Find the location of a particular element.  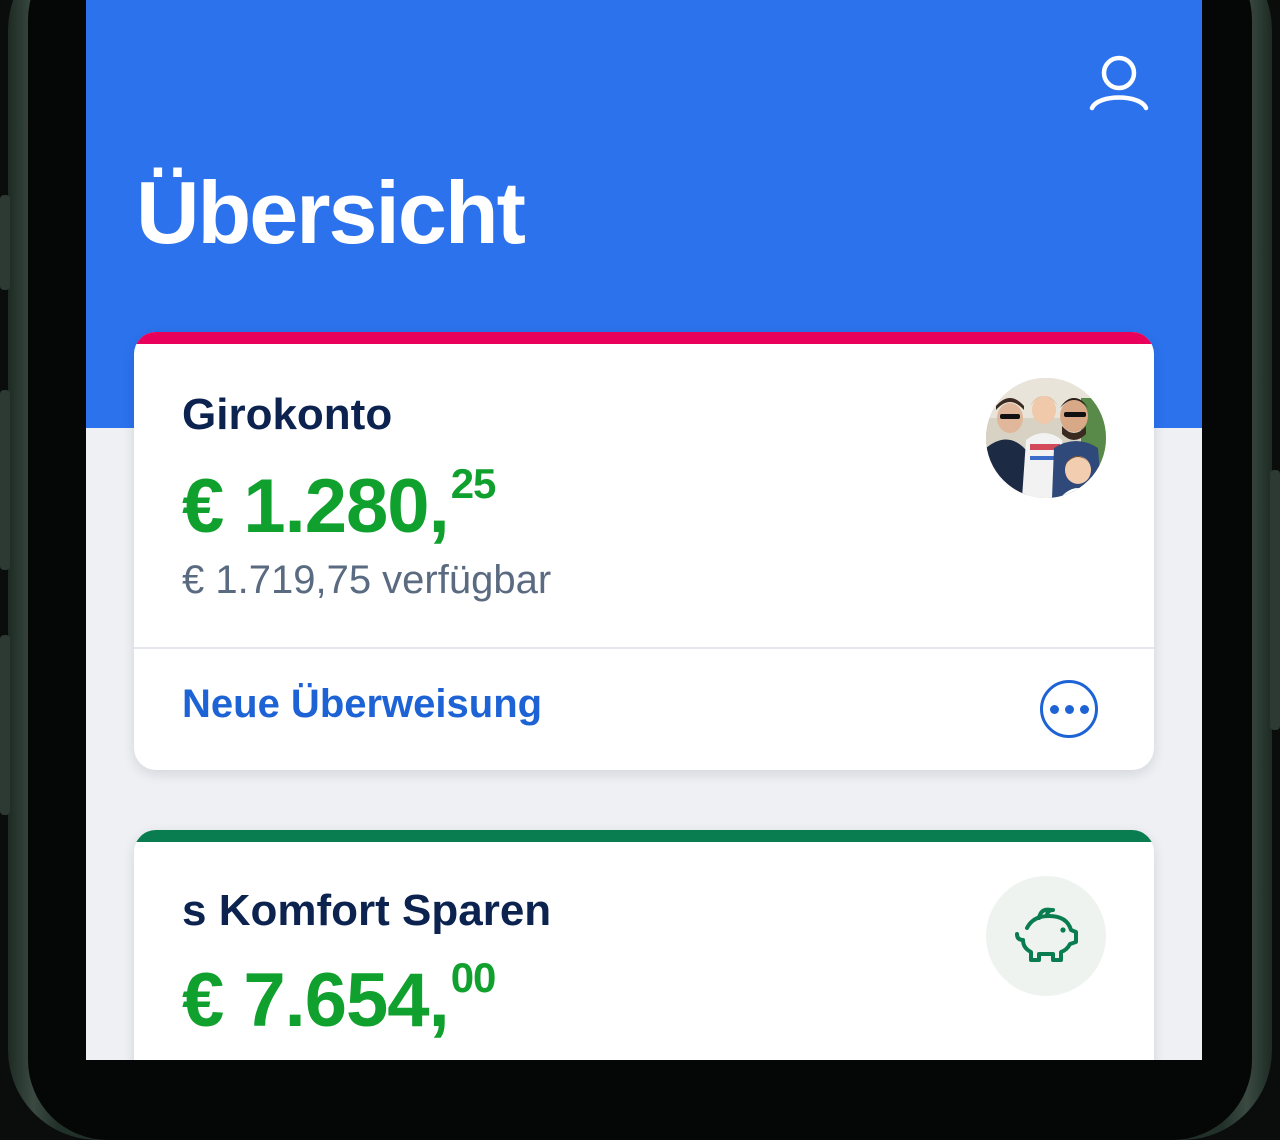

balance-main: € 1.280, is located at coordinates (316, 506).